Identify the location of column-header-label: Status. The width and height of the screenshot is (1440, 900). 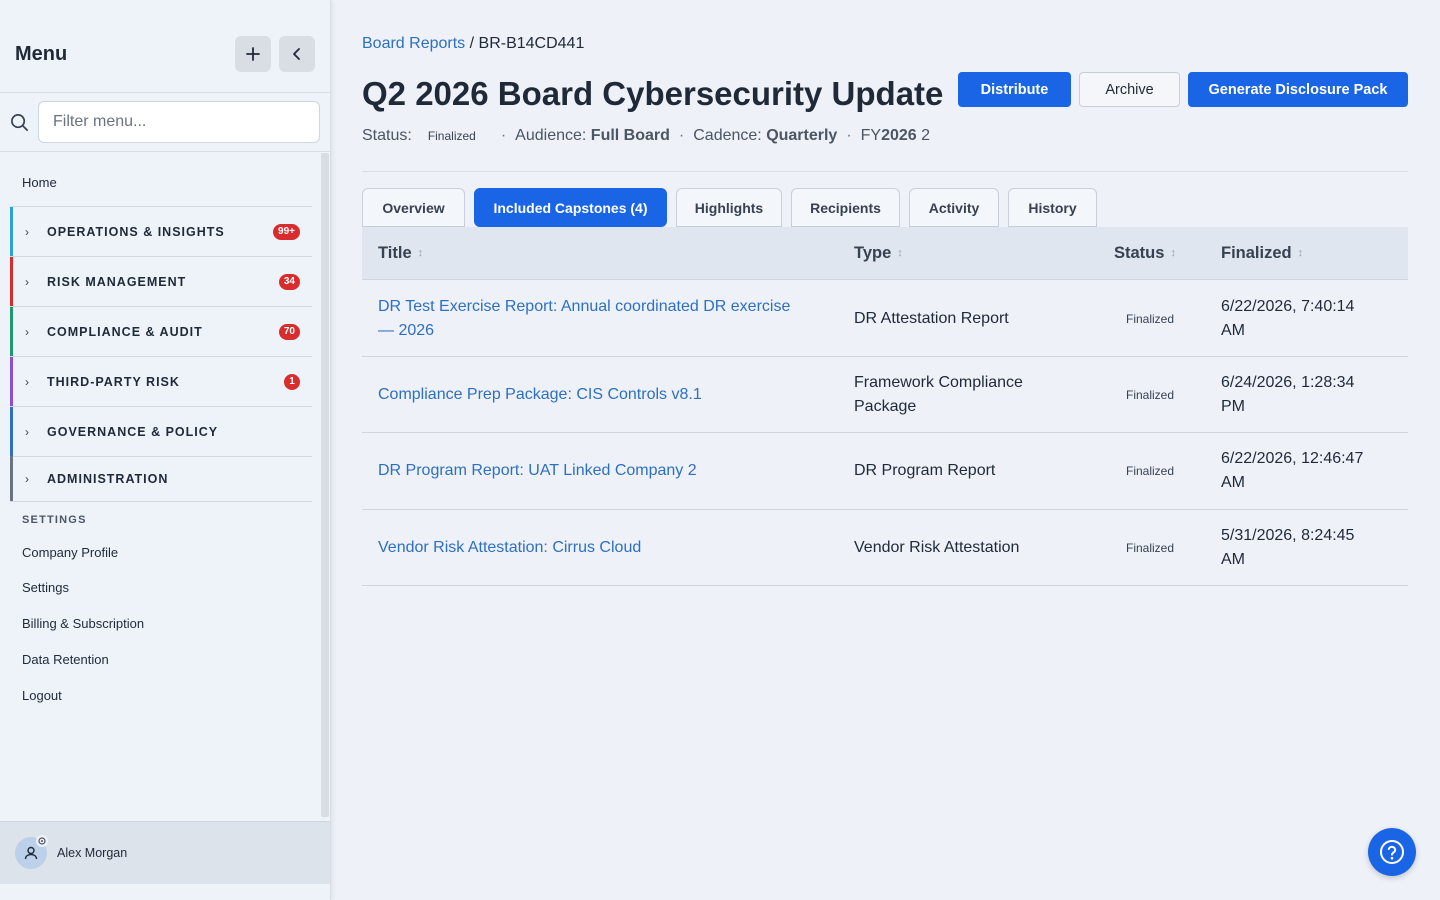
(1139, 252).